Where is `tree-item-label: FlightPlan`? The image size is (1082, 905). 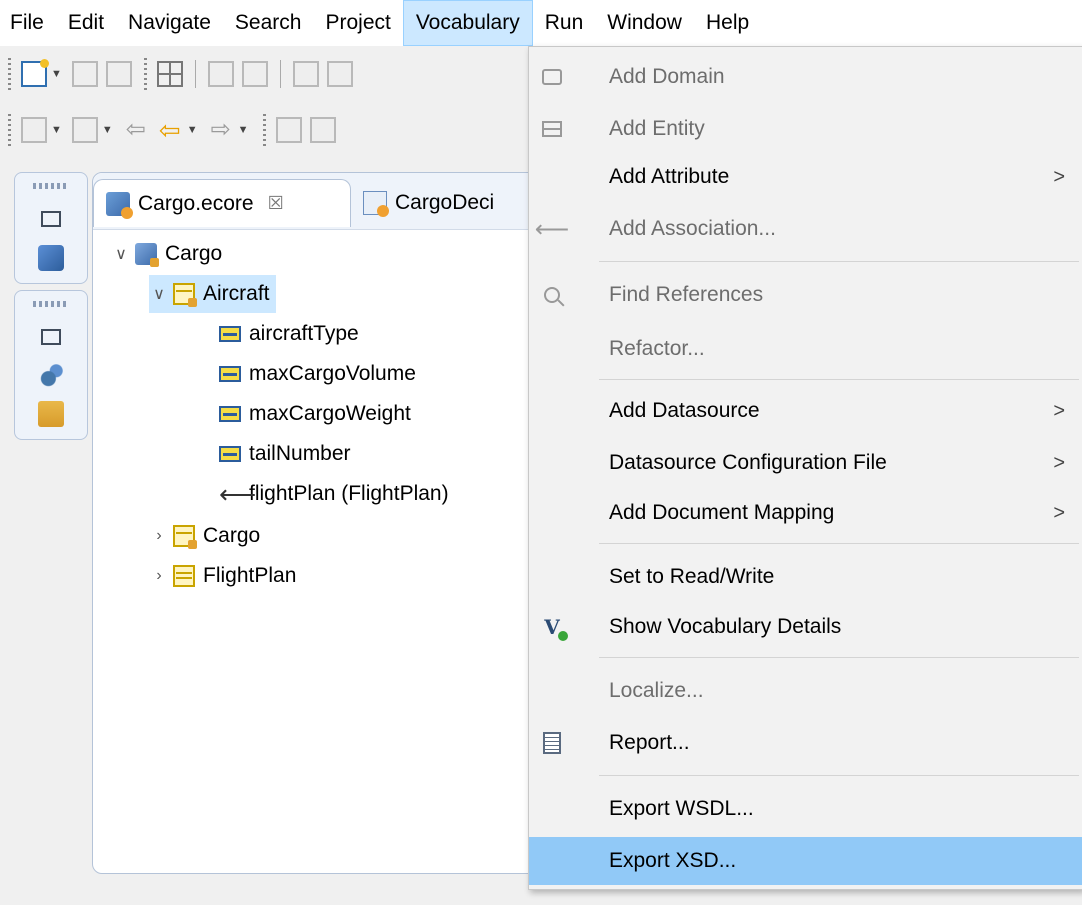
tree-item-label: FlightPlan is located at coordinates (250, 575).